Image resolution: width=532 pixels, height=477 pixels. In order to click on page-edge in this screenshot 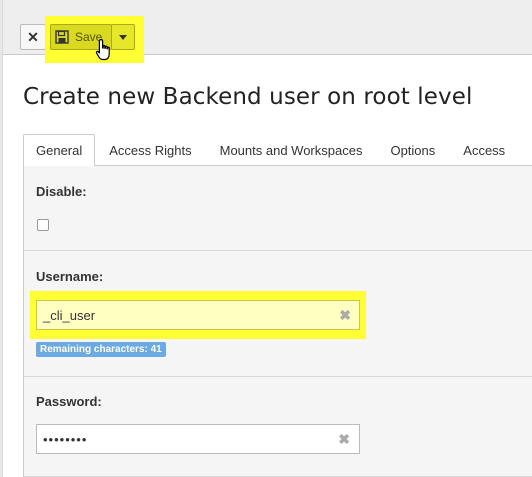, I will do `click(1, 238)`.